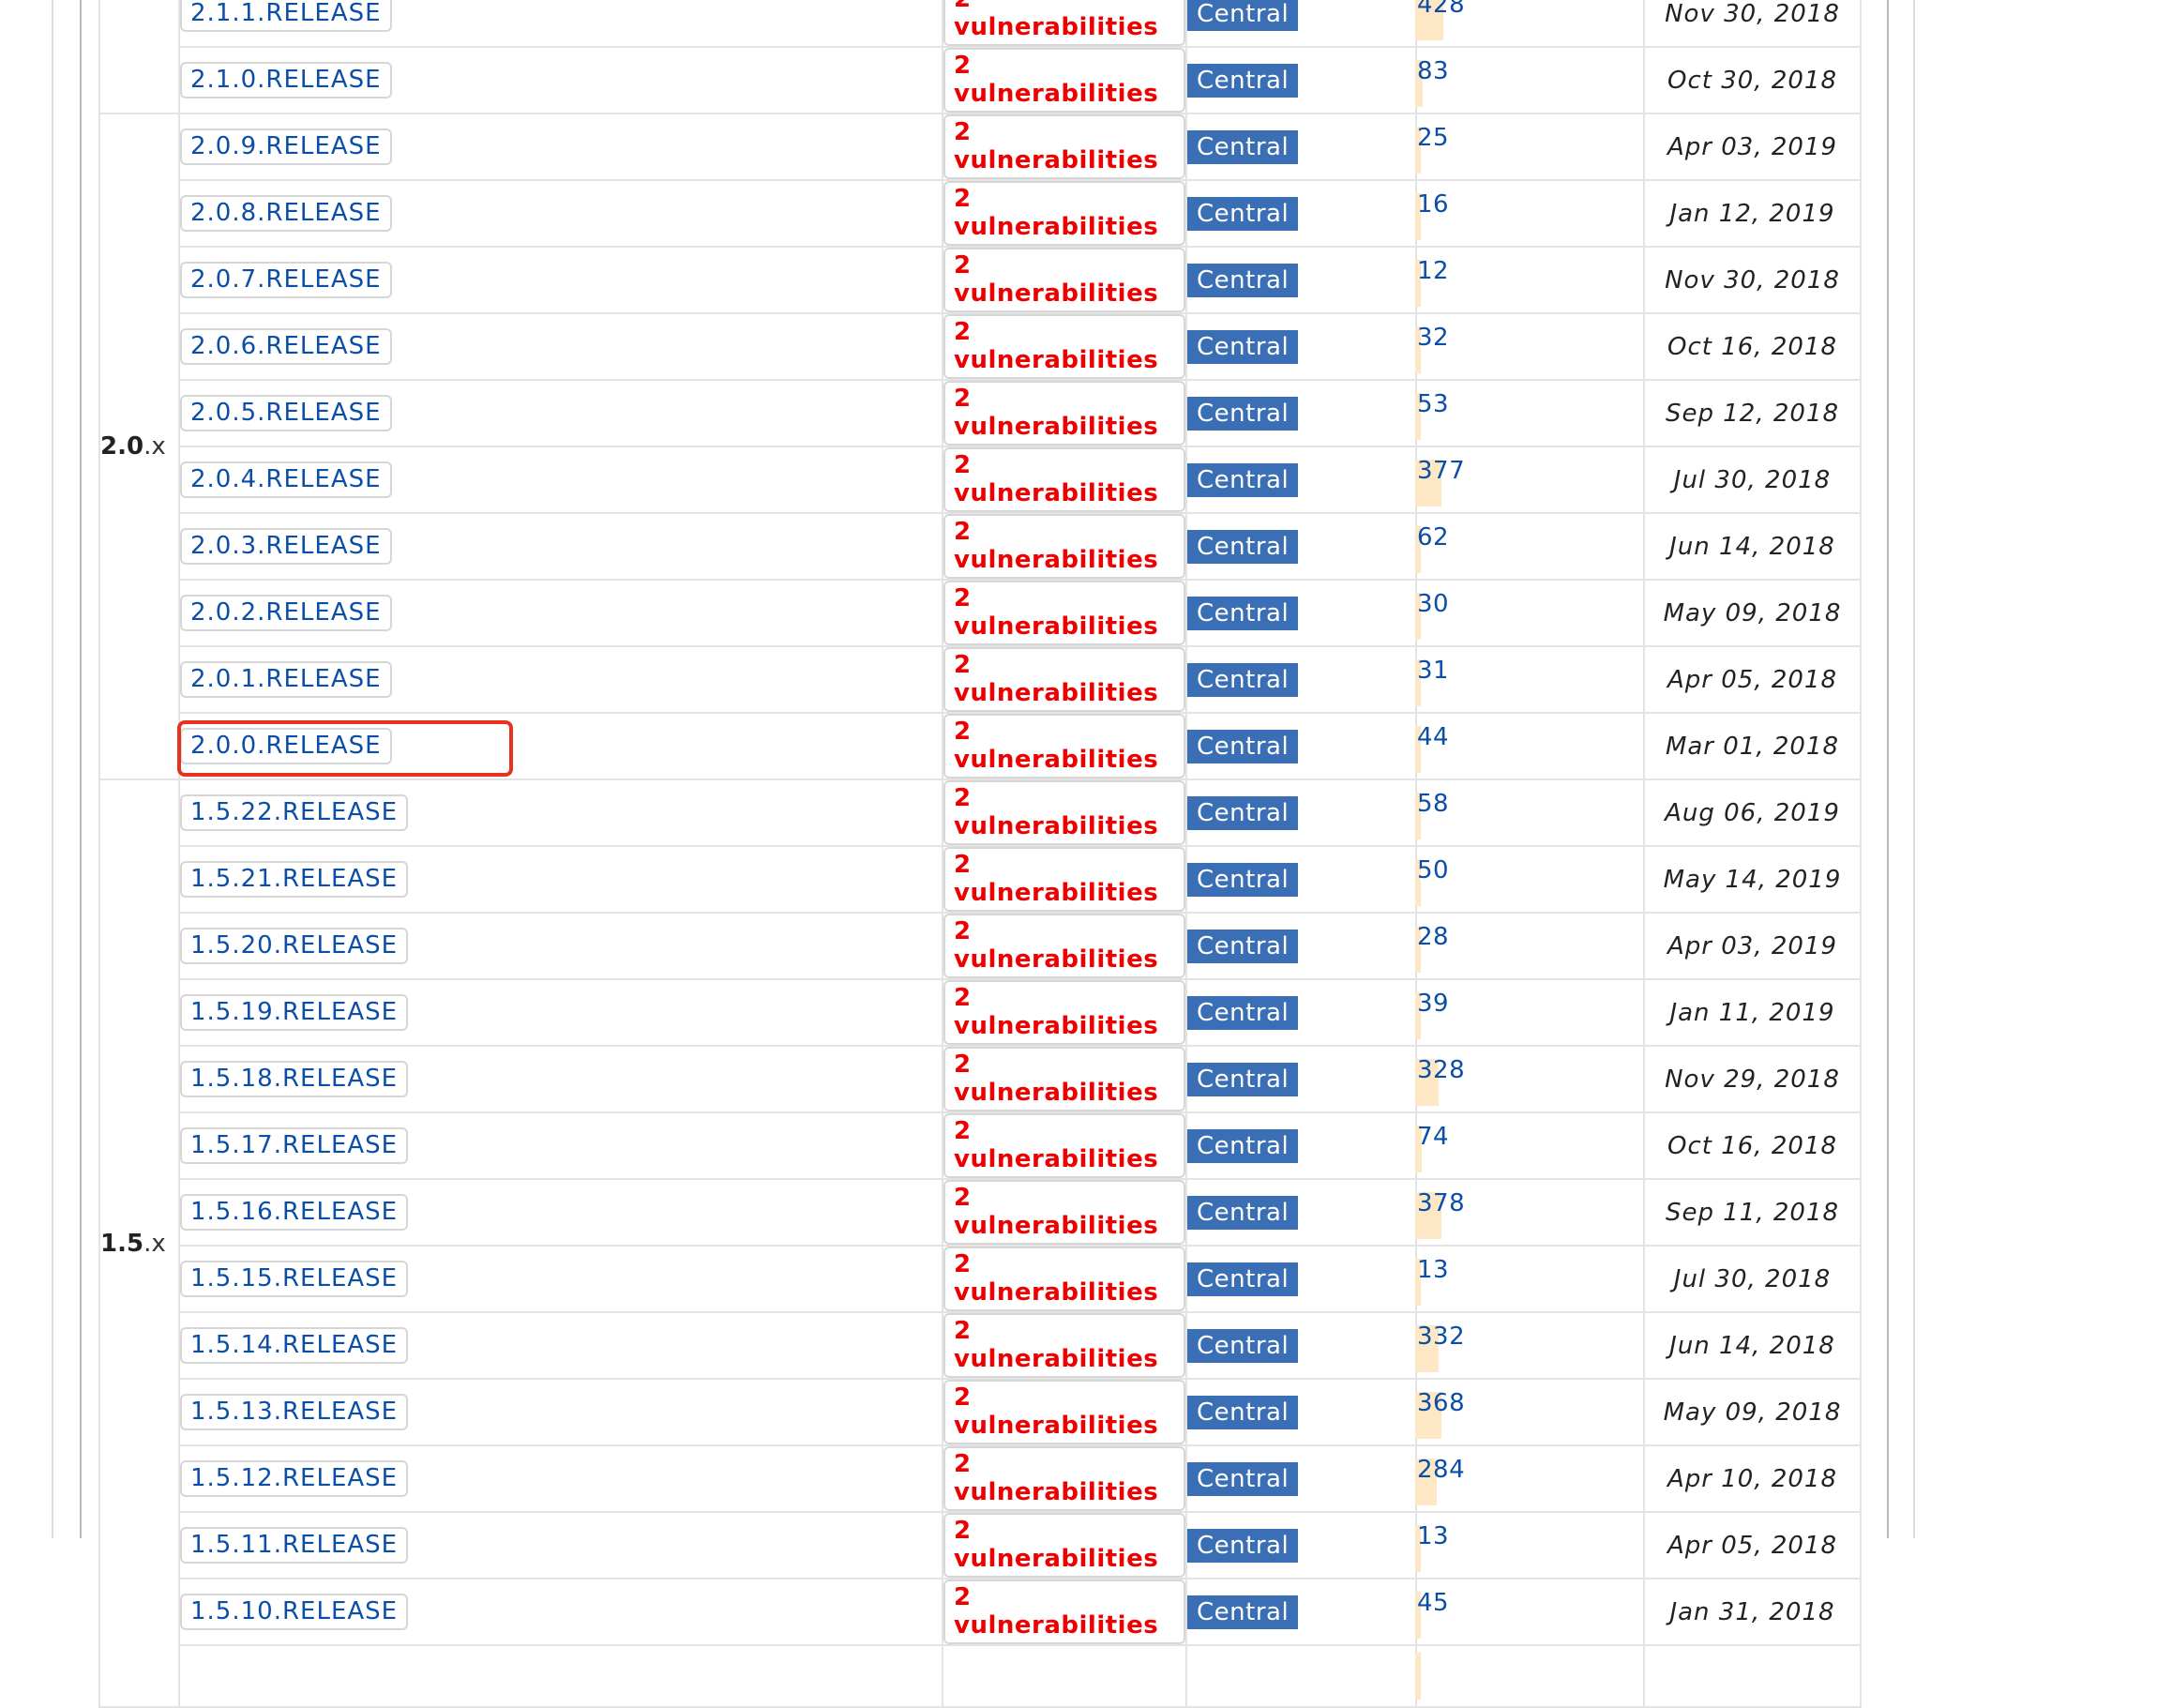 The image size is (2157, 1708). Describe the element at coordinates (286, 413) in the screenshot. I see `version-link: 2.0.5.RELEASE` at that location.